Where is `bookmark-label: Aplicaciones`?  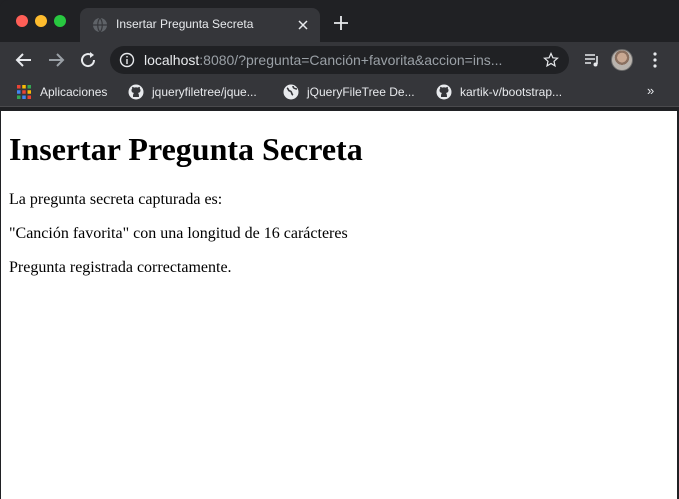 bookmark-label: Aplicaciones is located at coordinates (74, 92).